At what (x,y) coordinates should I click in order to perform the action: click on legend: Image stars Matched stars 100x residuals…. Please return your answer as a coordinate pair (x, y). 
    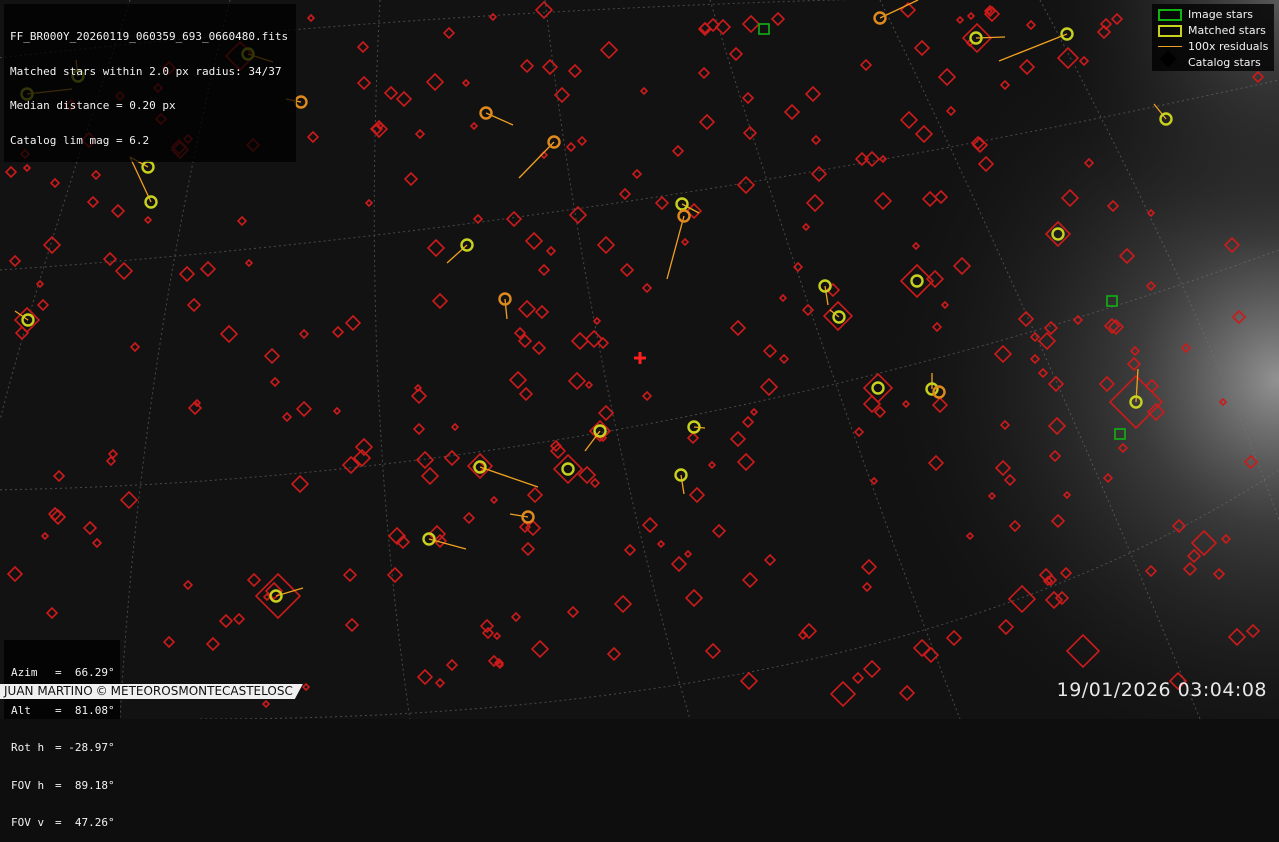
    Looking at the image, I should click on (1213, 37).